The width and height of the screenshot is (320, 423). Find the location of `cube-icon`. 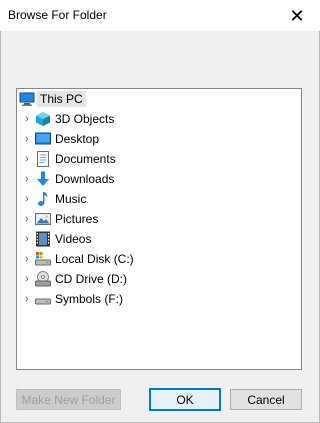

cube-icon is located at coordinates (43, 119).